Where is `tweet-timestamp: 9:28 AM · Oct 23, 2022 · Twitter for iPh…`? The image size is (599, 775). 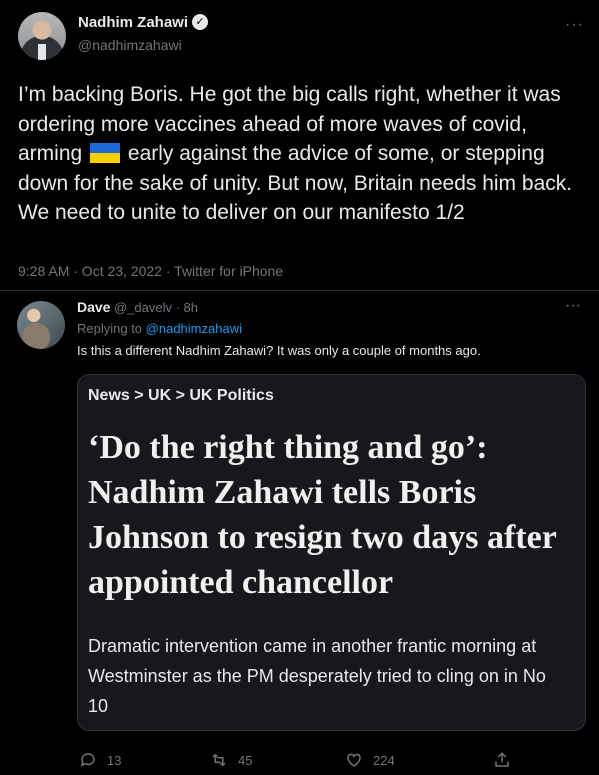 tweet-timestamp: 9:28 AM · Oct 23, 2022 · Twitter for iPh… is located at coordinates (150, 271).